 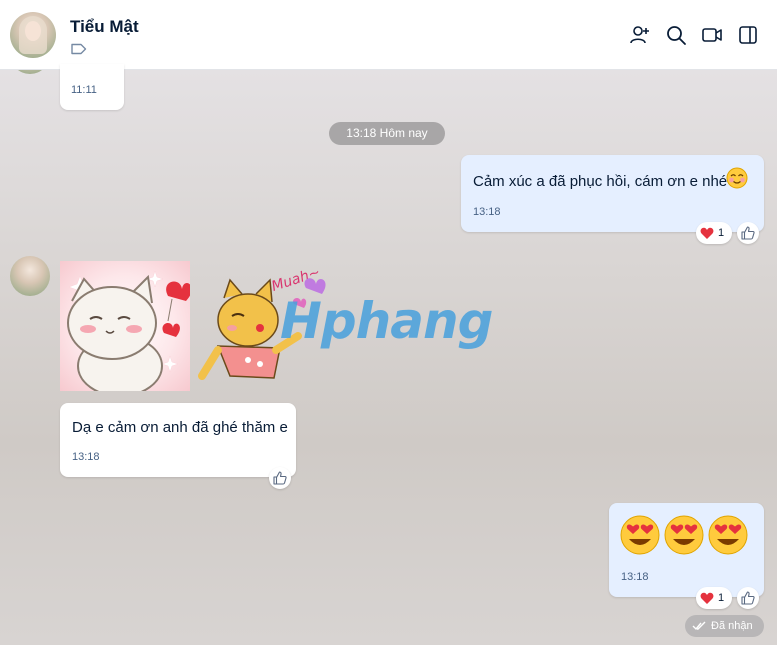 What do you see at coordinates (600, 181) in the screenshot?
I see `message-text: Cảm xúc a đã phục hồi, cám ơn e nhé` at bounding box center [600, 181].